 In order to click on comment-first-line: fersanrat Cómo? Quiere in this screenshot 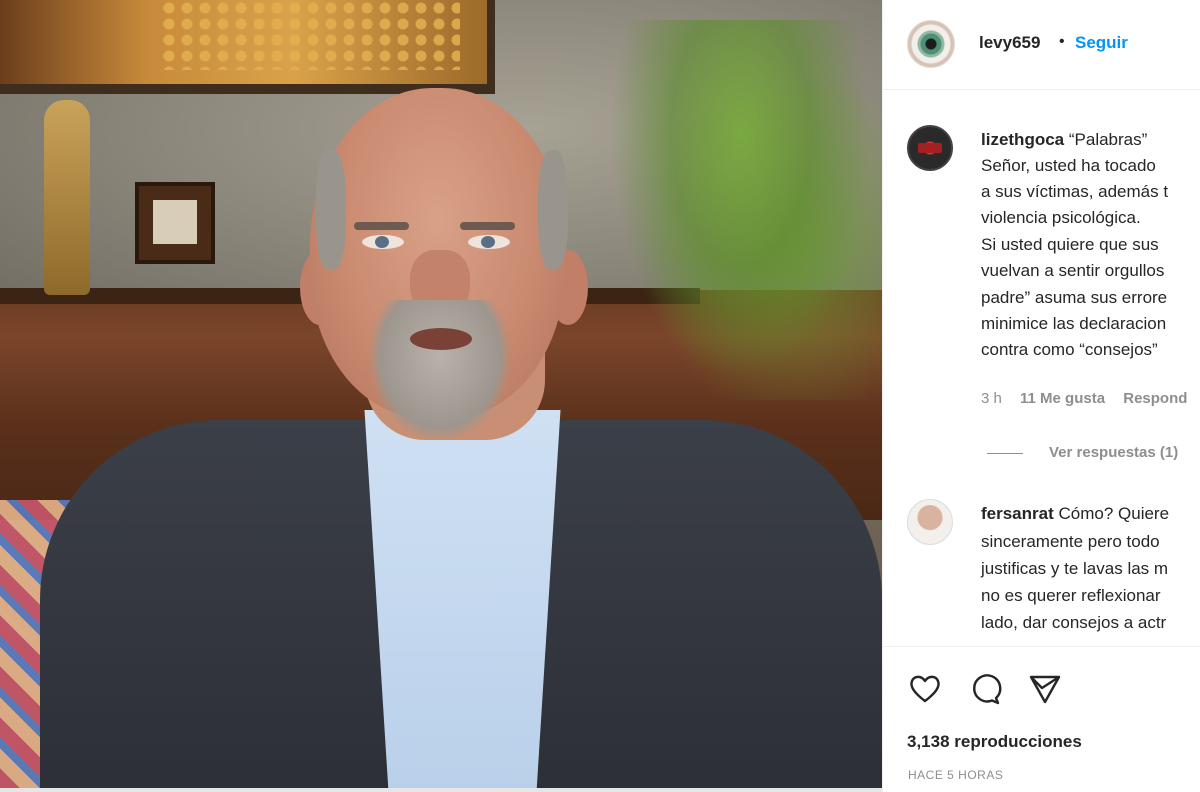, I will do `click(1075, 513)`.